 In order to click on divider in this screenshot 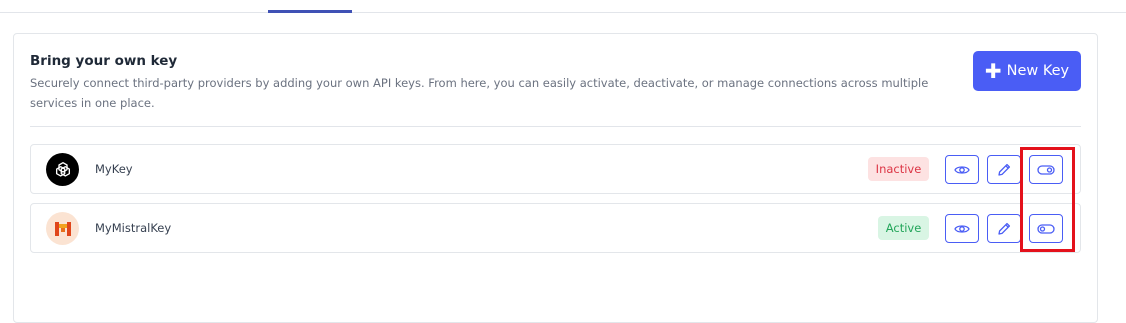, I will do `click(555, 126)`.